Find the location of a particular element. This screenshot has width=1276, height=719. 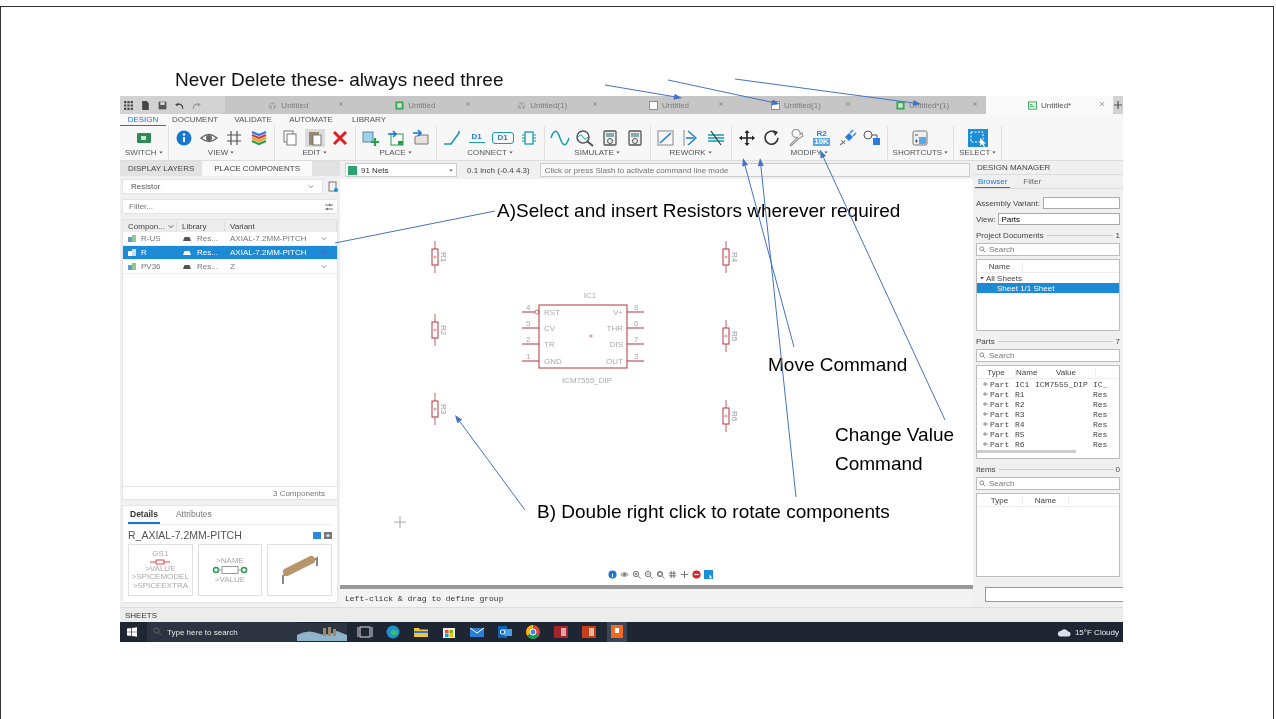

expand-arrow-icon is located at coordinates (982, 278).